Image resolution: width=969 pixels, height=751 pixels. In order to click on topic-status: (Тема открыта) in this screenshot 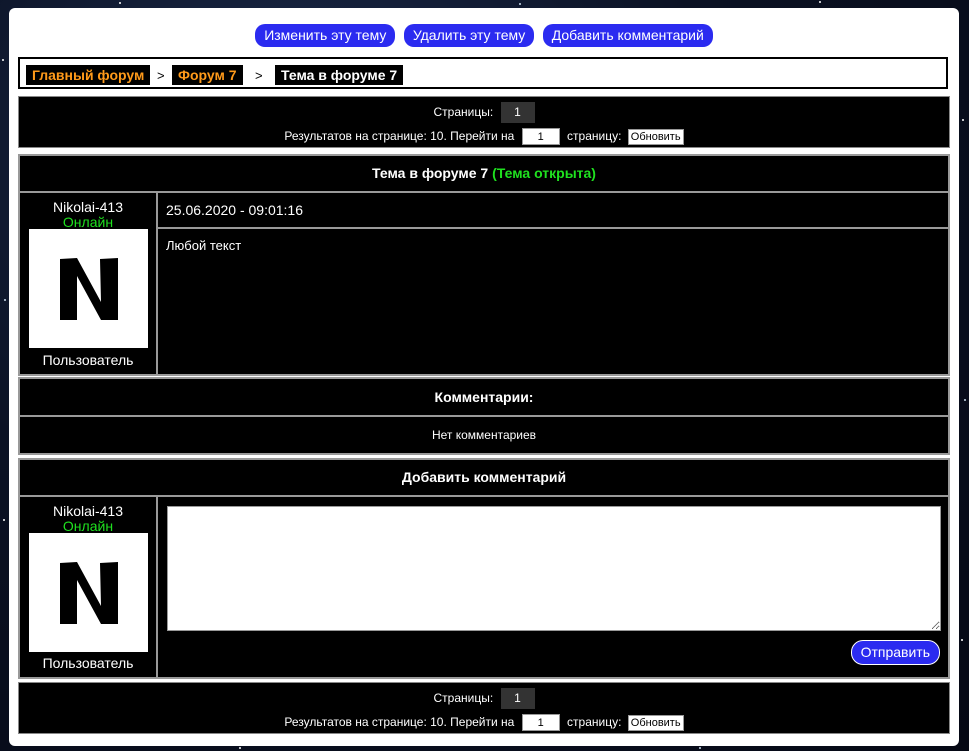, I will do `click(544, 173)`.